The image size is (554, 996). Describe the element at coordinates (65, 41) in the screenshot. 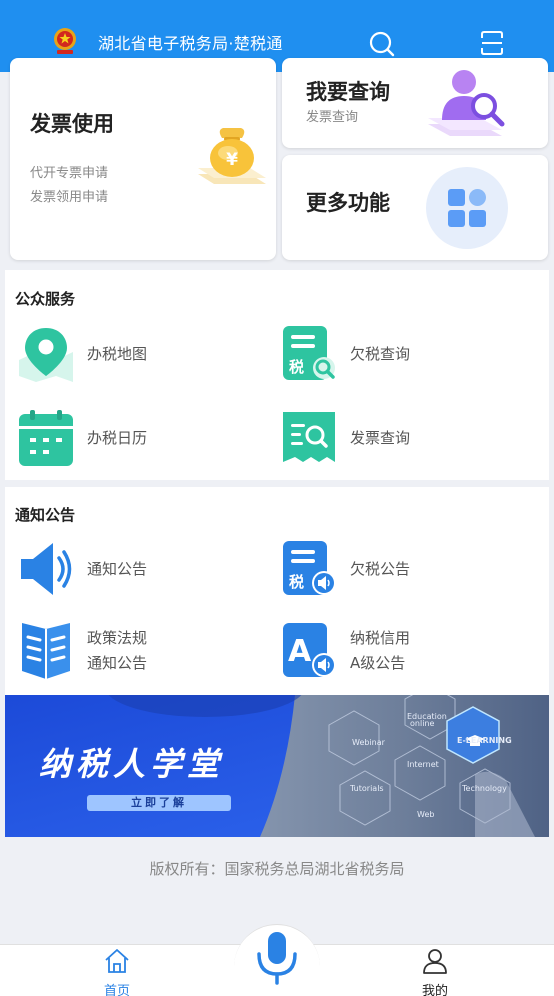

I see `national-emblem-icon` at that location.